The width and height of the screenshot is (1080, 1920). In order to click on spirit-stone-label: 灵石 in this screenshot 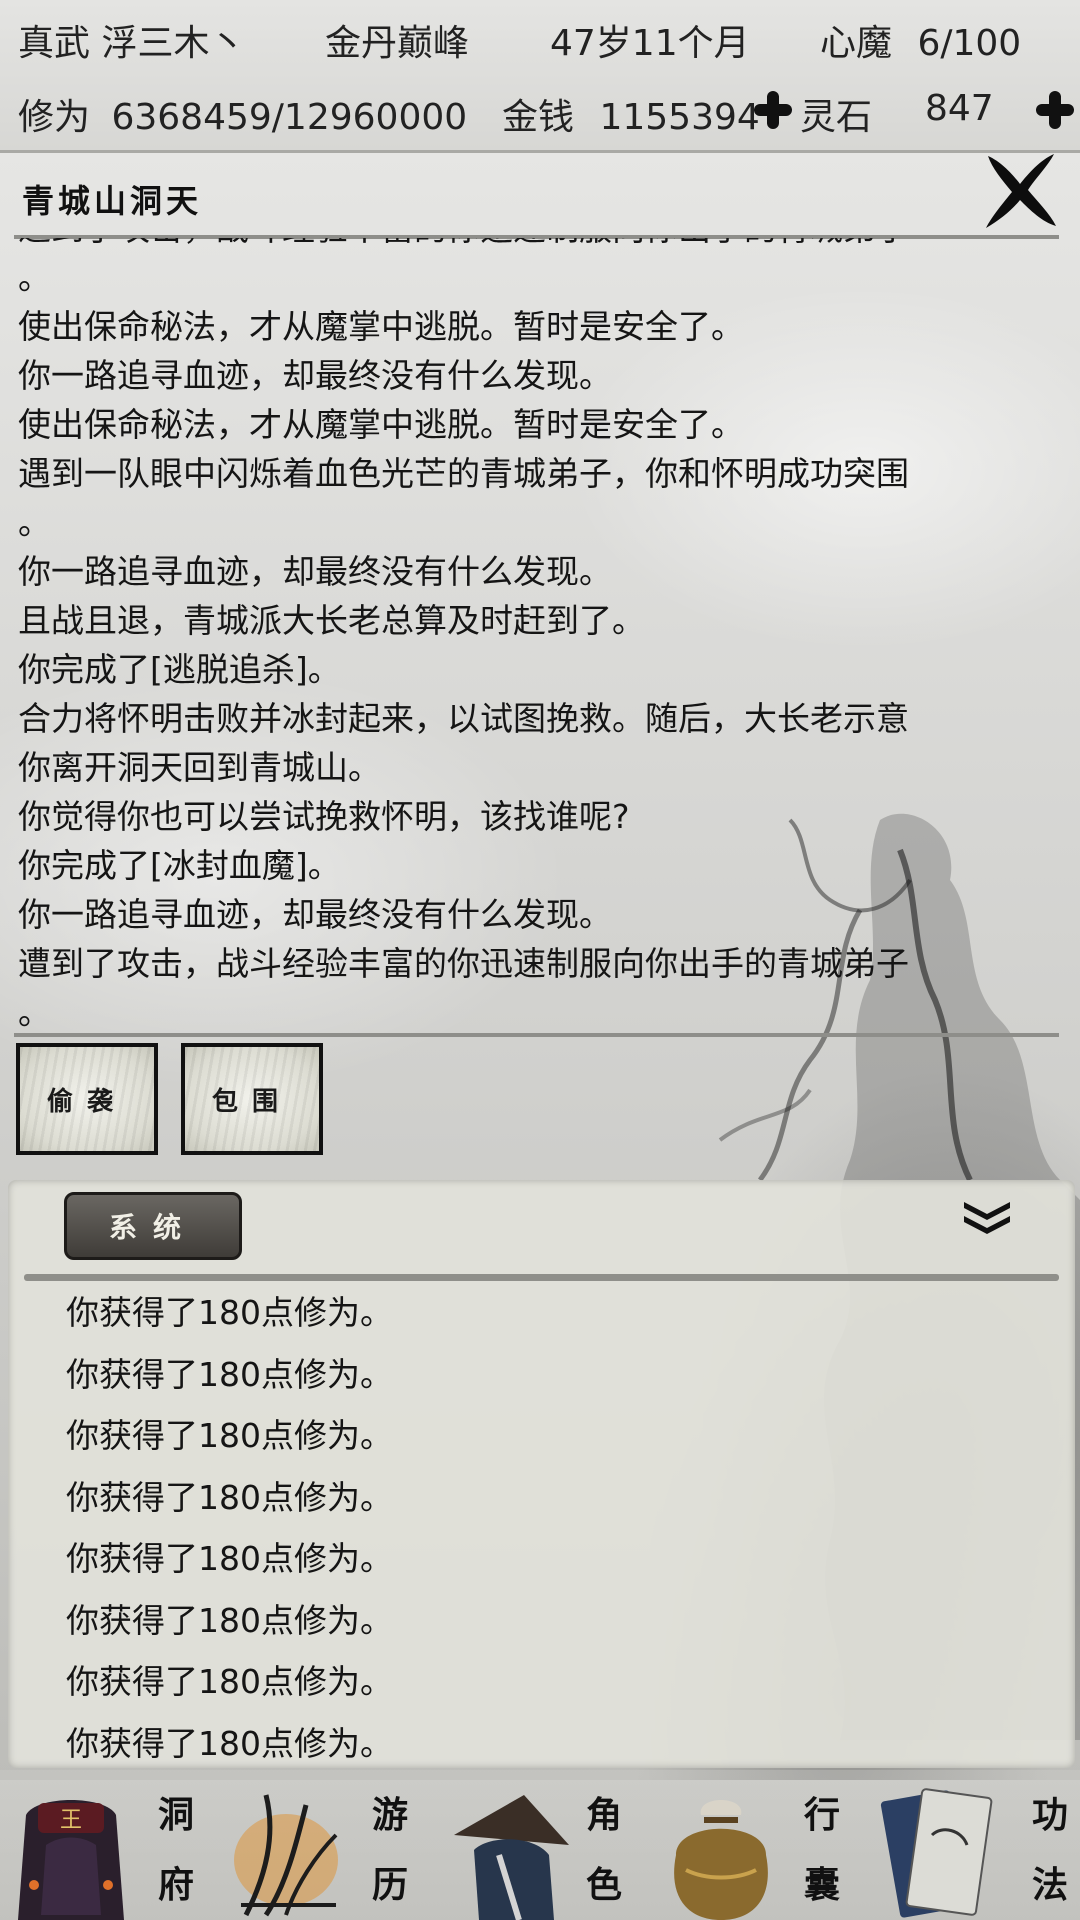, I will do `click(836, 117)`.